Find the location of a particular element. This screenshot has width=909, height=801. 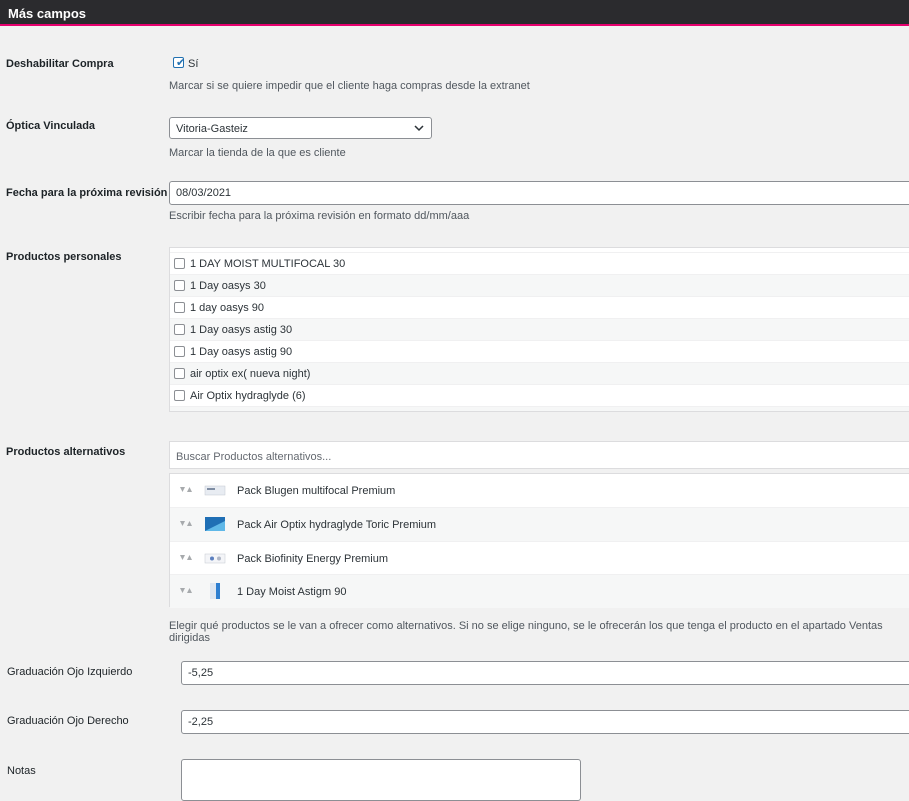

list-item: 1 Day oasys astig 90 is located at coordinates (539, 351).